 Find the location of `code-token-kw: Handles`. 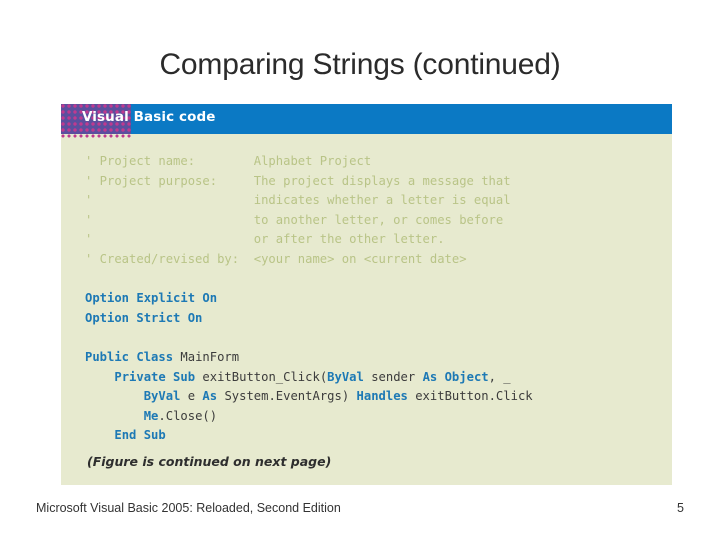

code-token-kw: Handles is located at coordinates (386, 396).